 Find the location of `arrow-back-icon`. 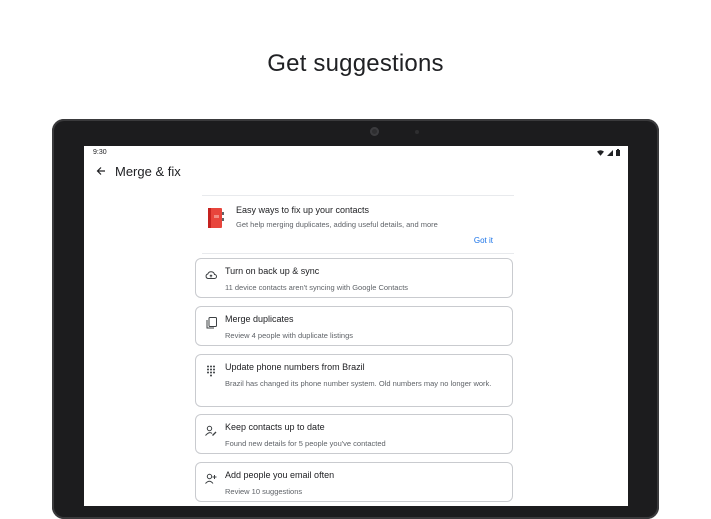

arrow-back-icon is located at coordinates (100, 171).